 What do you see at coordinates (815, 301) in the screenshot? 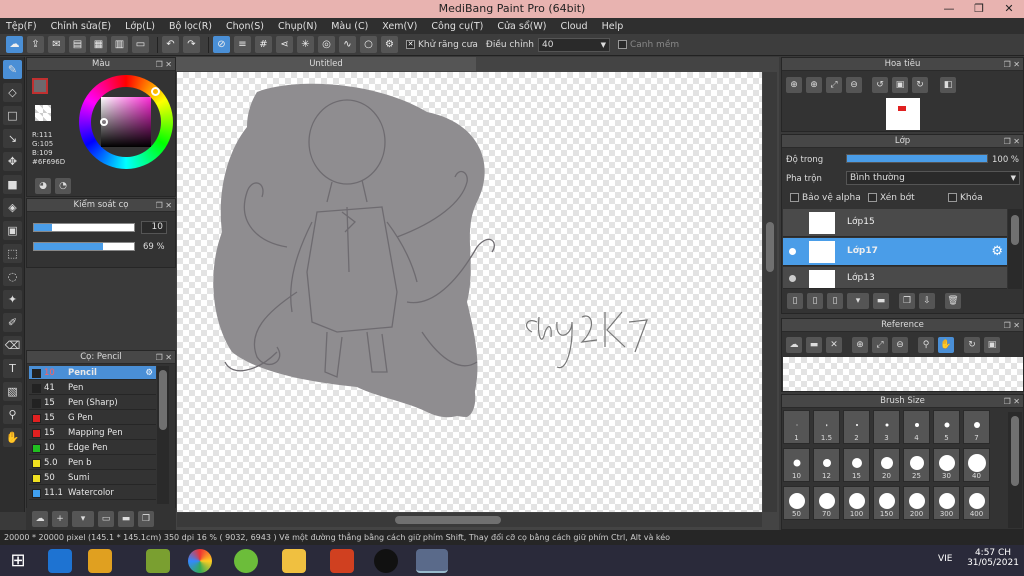
I see `new-halftone-layer-icon: ▯` at bounding box center [815, 301].